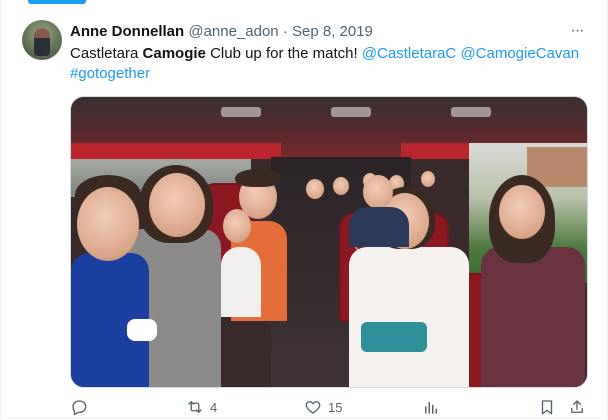 This screenshot has width=608, height=420. I want to click on person-hair, so click(258, 178).